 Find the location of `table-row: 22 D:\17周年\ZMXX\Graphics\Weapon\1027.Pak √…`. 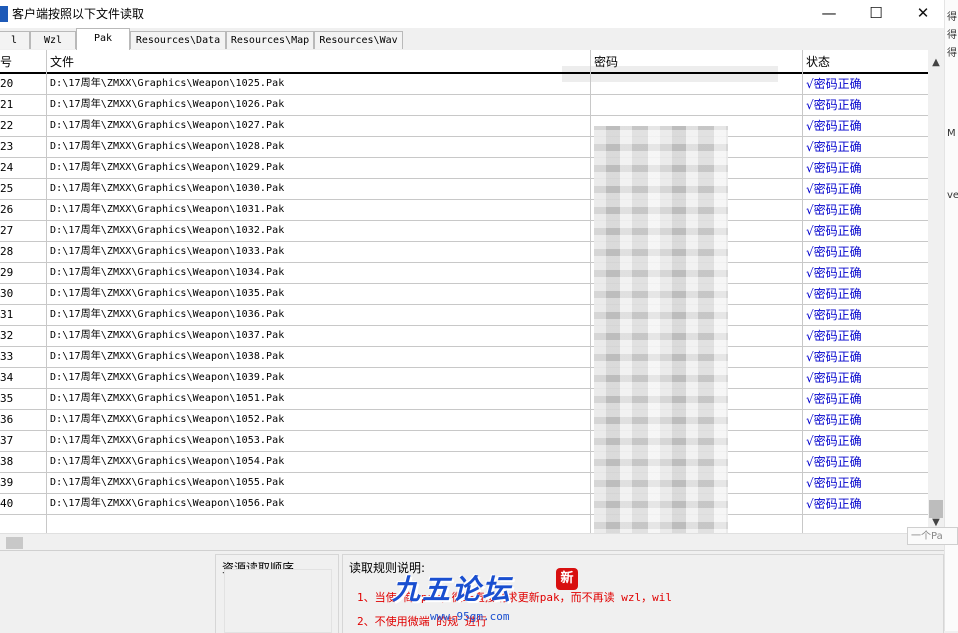

table-row: 22 D:\17周年\ZMXX\Graphics\Weapon\1027.Pak √… is located at coordinates (464, 126).